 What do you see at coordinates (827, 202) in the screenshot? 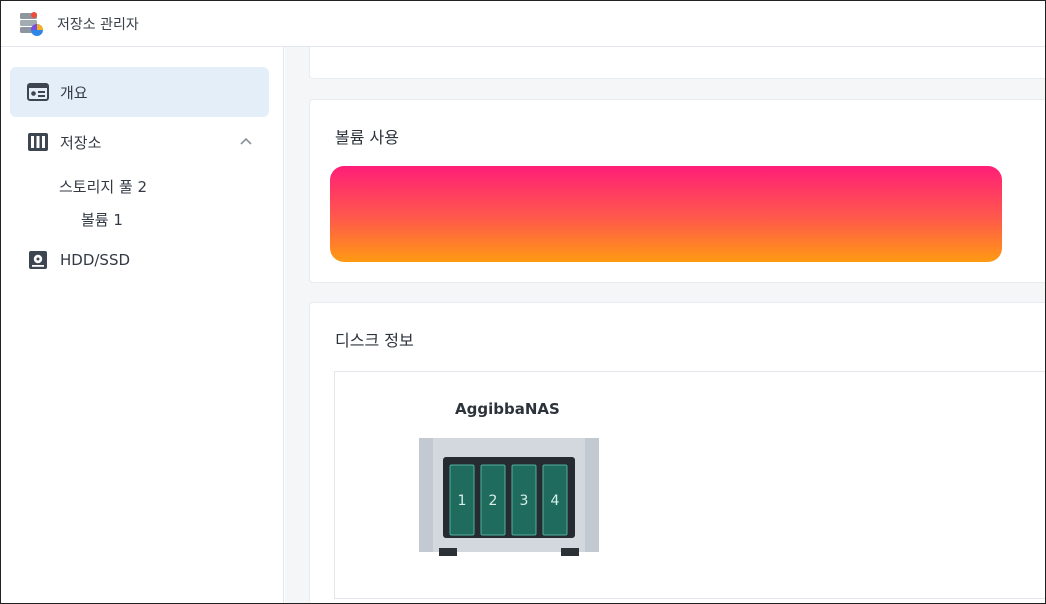
I see `usage-progress-bar` at bounding box center [827, 202].